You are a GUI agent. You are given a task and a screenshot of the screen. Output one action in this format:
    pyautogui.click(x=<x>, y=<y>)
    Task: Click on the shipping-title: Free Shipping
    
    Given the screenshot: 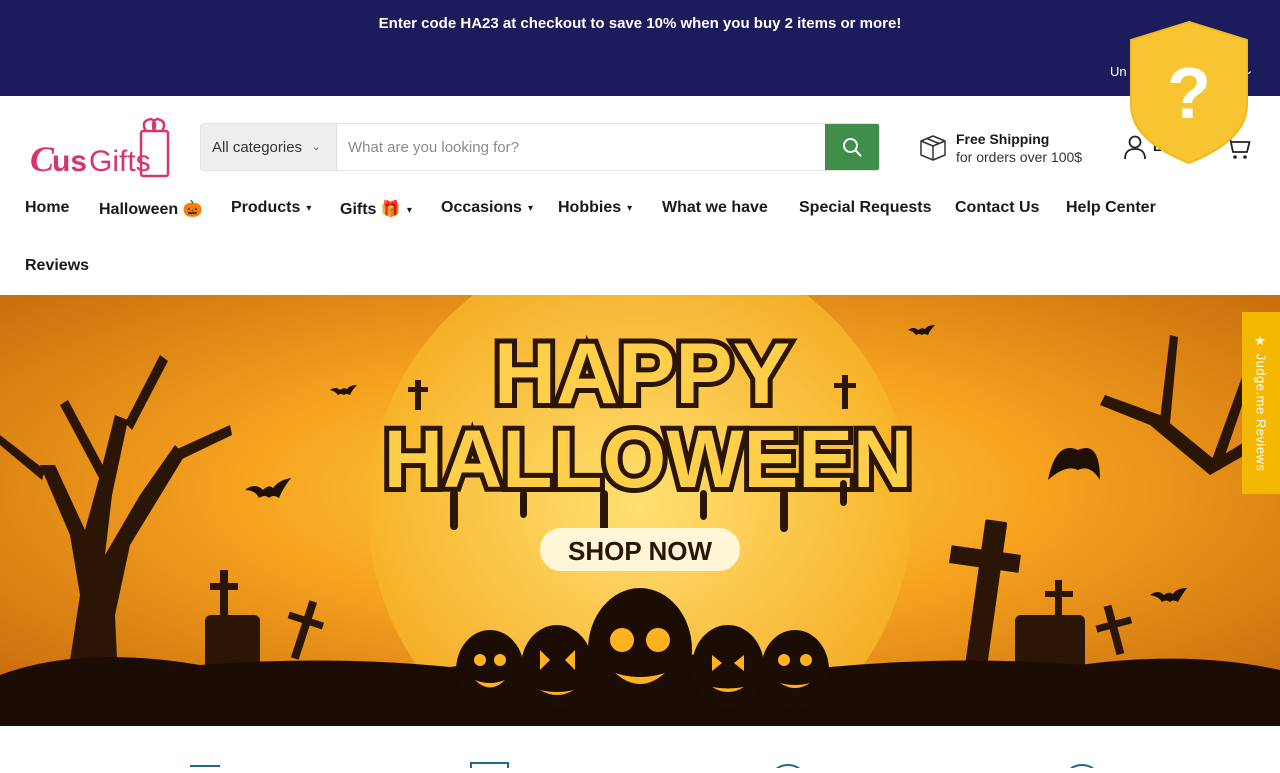 What is the action you would take?
    pyautogui.click(x=1003, y=139)
    